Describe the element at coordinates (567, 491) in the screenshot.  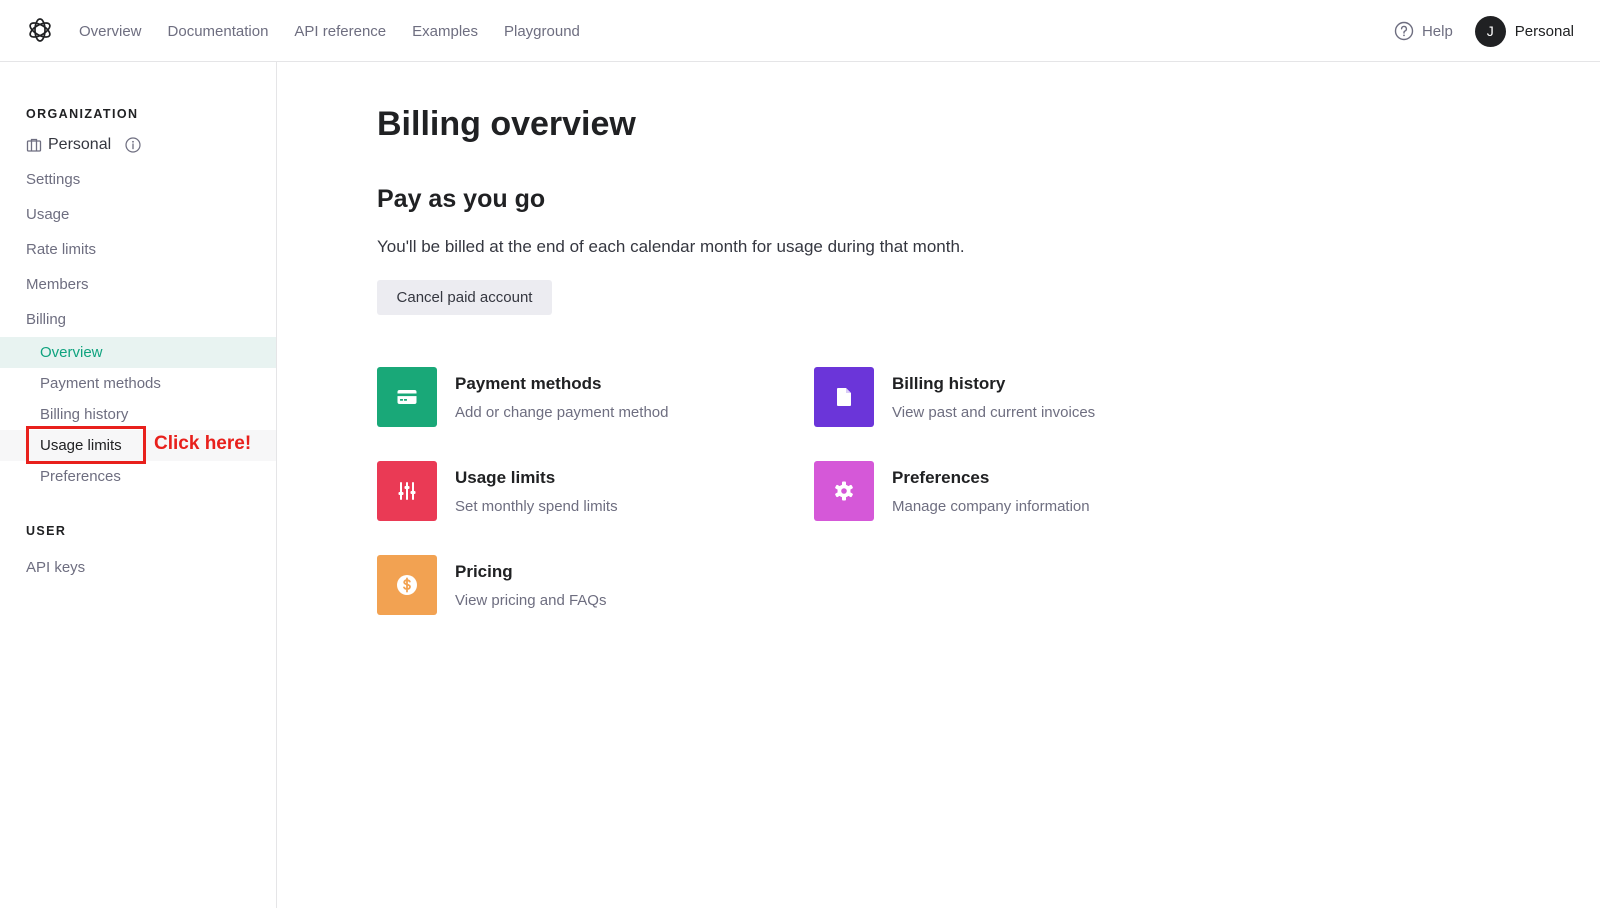
I see `card-usage-limits: Usage limits Set monthly spend limits` at that location.